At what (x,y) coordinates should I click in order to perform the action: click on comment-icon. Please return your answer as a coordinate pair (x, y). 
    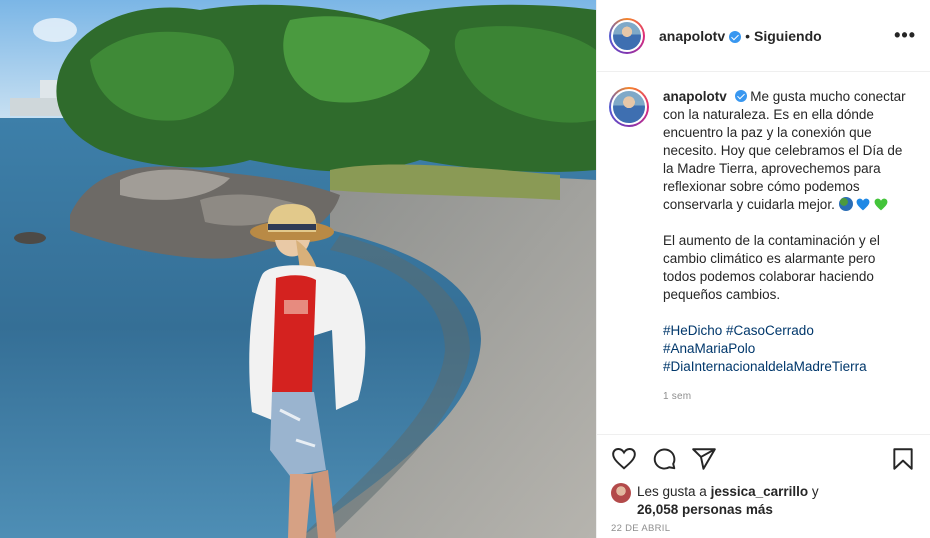
    Looking at the image, I should click on (664, 459).